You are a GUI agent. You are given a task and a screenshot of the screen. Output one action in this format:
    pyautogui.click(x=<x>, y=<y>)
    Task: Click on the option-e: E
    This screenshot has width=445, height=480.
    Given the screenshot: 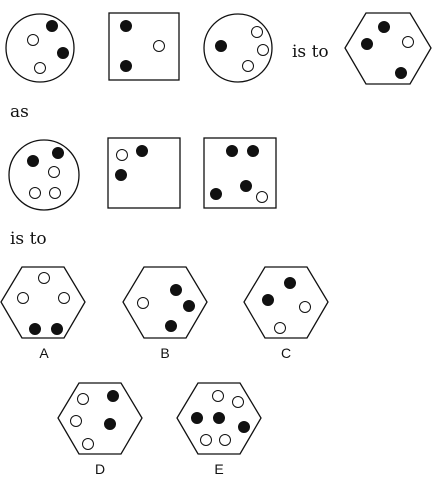 What is the action you would take?
    pyautogui.click(x=219, y=429)
    